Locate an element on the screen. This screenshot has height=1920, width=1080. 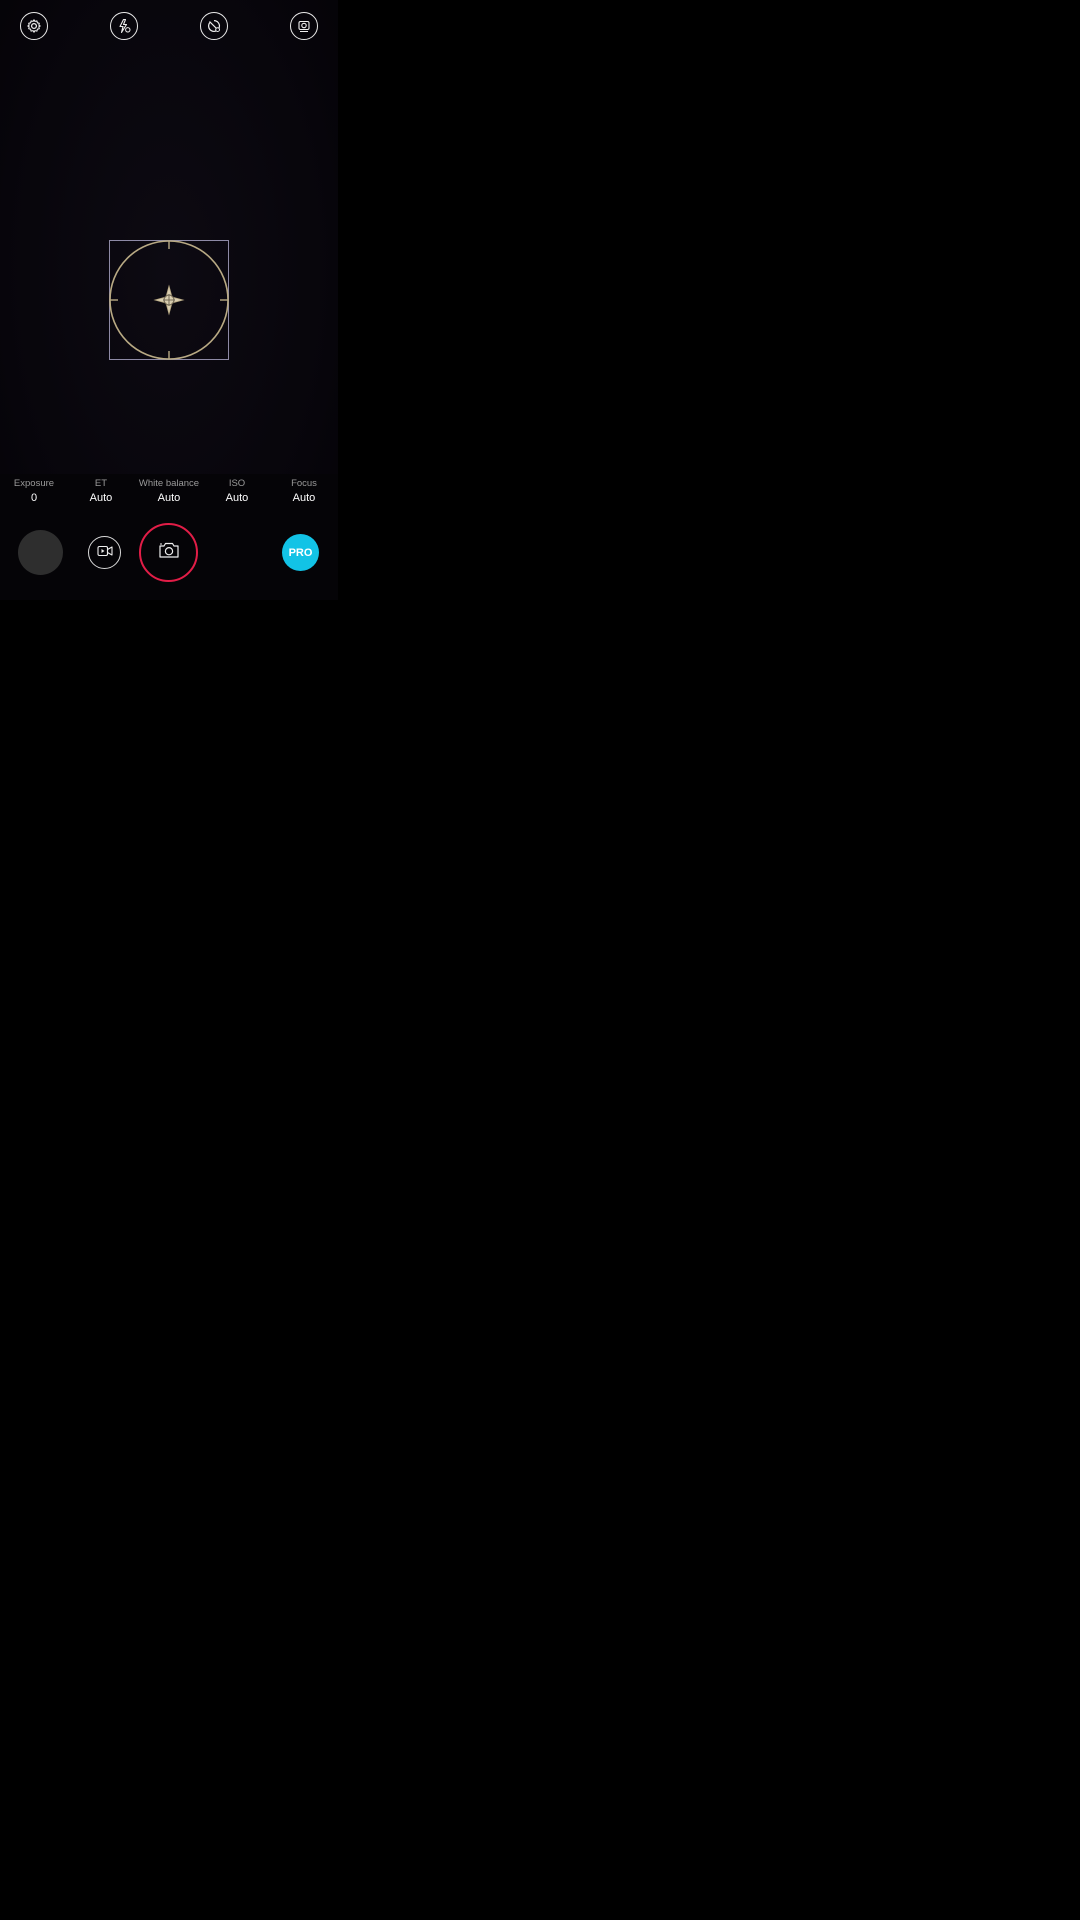
et-label: ET is located at coordinates (101, 483).